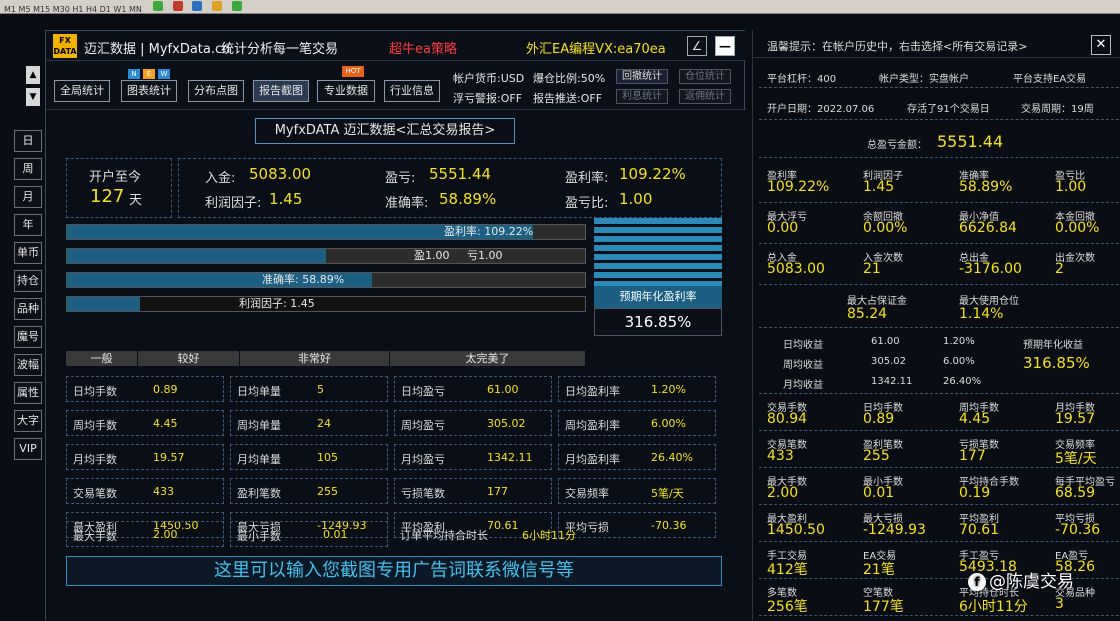 The height and width of the screenshot is (621, 1120). Describe the element at coordinates (280, 49) in the screenshot. I see `brand-subtitle: 统计分析每一笔交易` at that location.